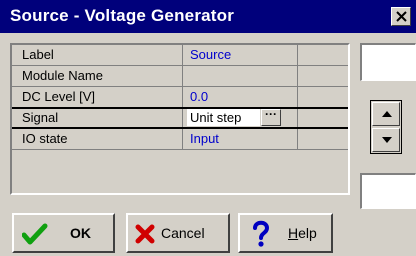  Describe the element at coordinates (45, 138) in the screenshot. I see `property-name: IO state` at that location.